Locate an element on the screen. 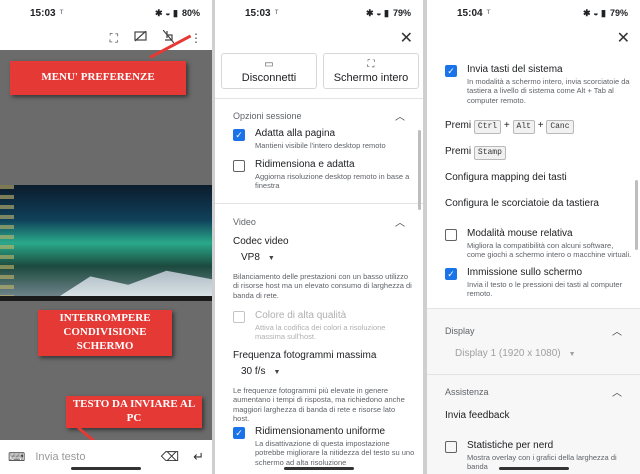 This screenshot has width=640, height=474. send-feedback-link: Invia feedback is located at coordinates (537, 415).